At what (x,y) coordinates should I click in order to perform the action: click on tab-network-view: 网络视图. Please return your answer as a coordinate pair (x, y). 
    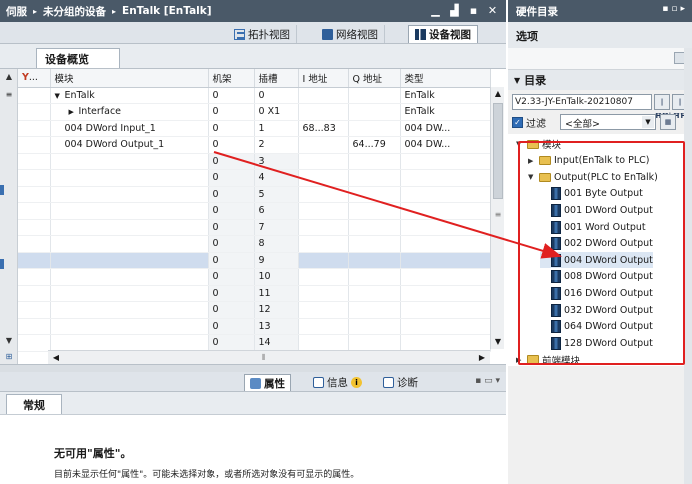
    Looking at the image, I should click on (350, 34).